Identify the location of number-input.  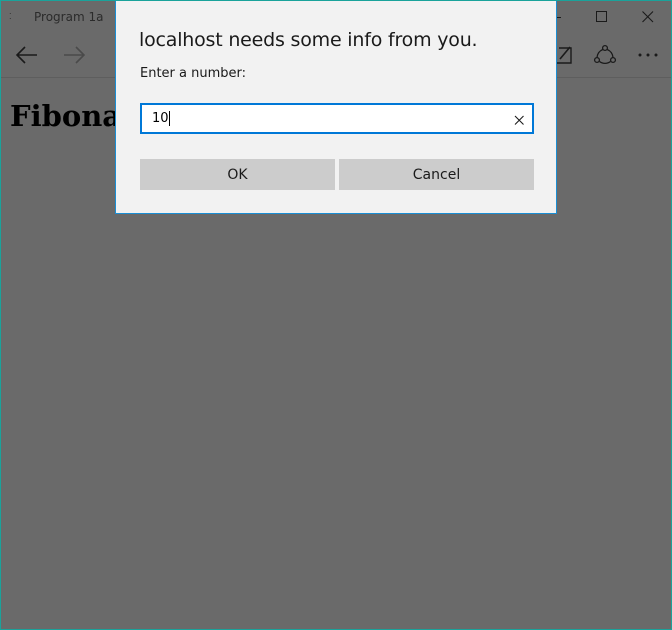
(322, 118).